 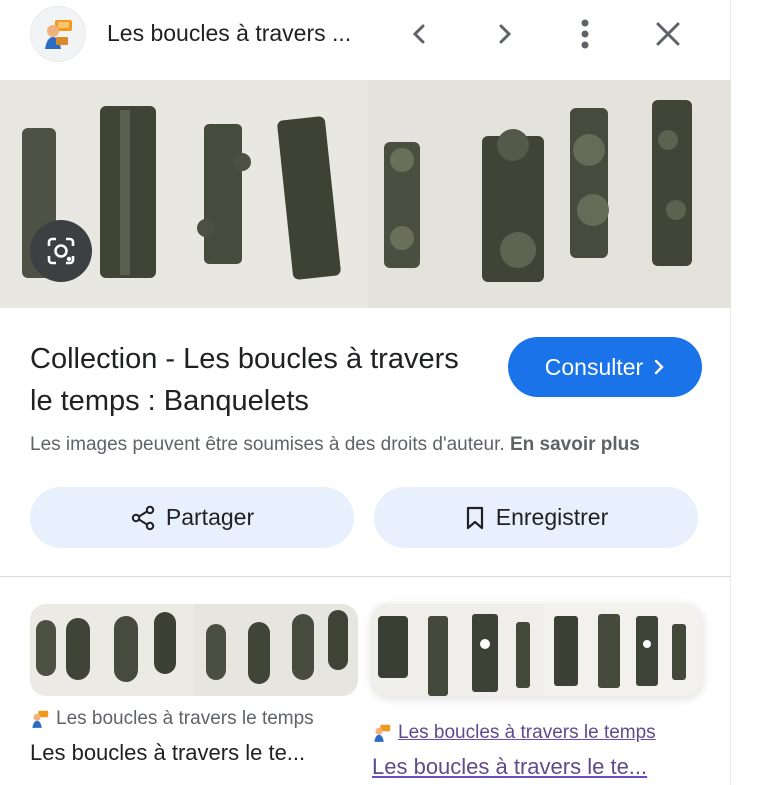 I want to click on more-options-button, so click(x=585, y=34).